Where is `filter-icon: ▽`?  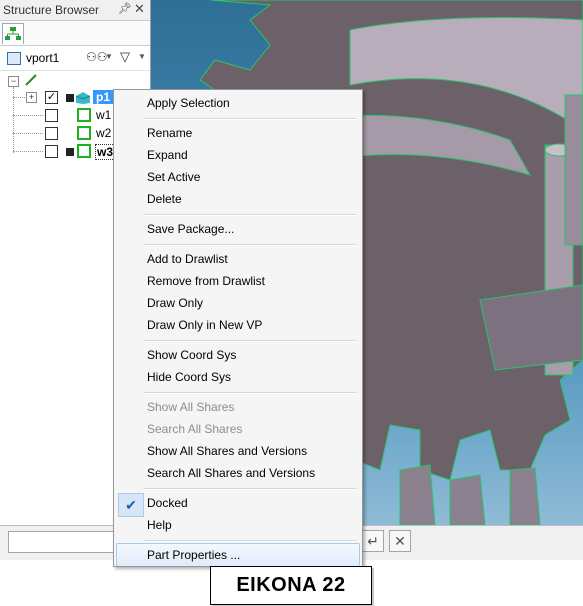 filter-icon: ▽ is located at coordinates (125, 57).